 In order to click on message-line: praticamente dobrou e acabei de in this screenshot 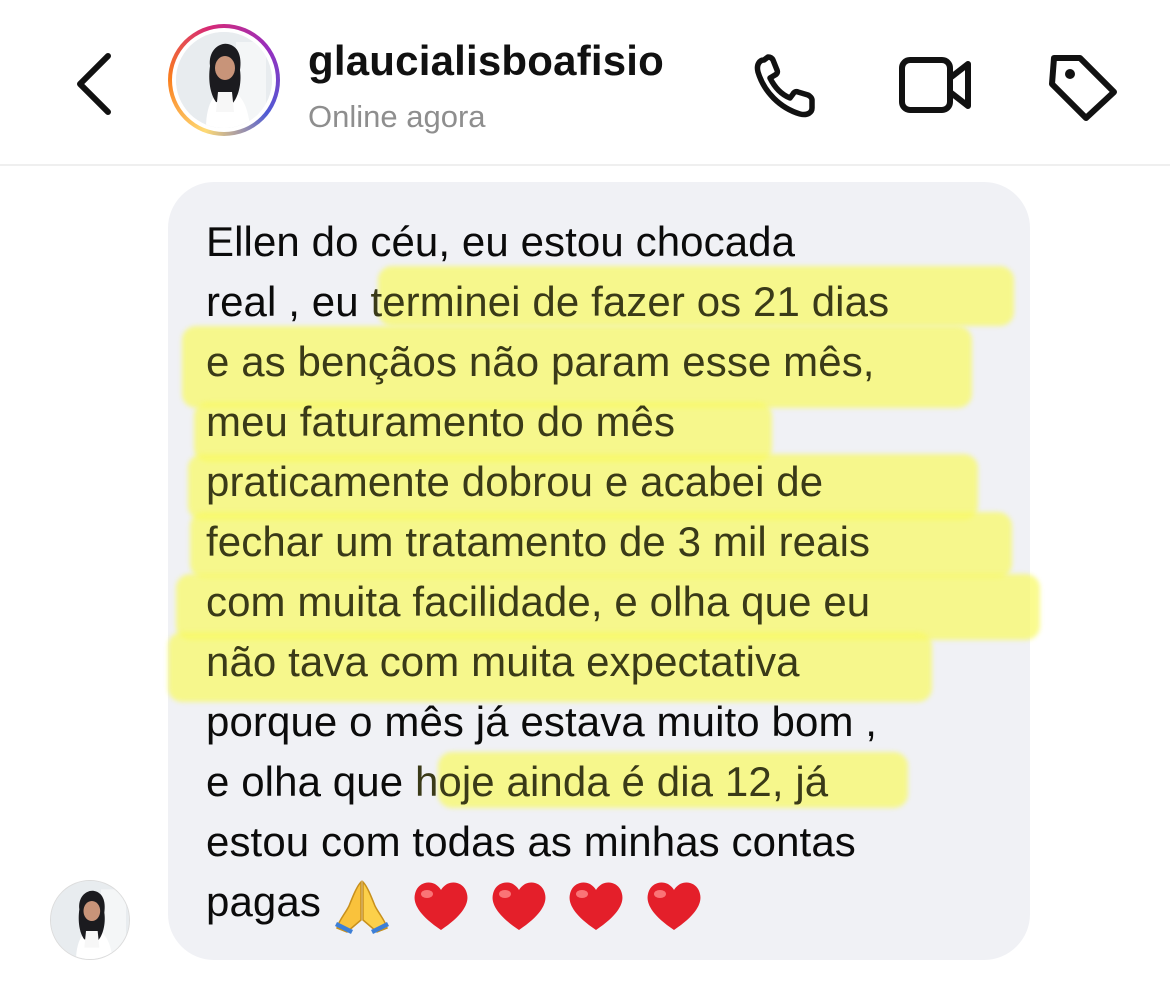, I will do `click(515, 481)`.